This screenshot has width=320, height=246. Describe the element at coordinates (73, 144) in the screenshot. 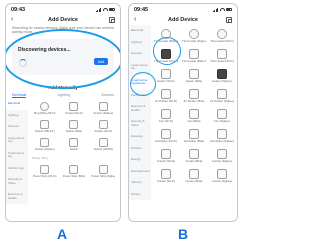

I see `device-item: Switch` at that location.